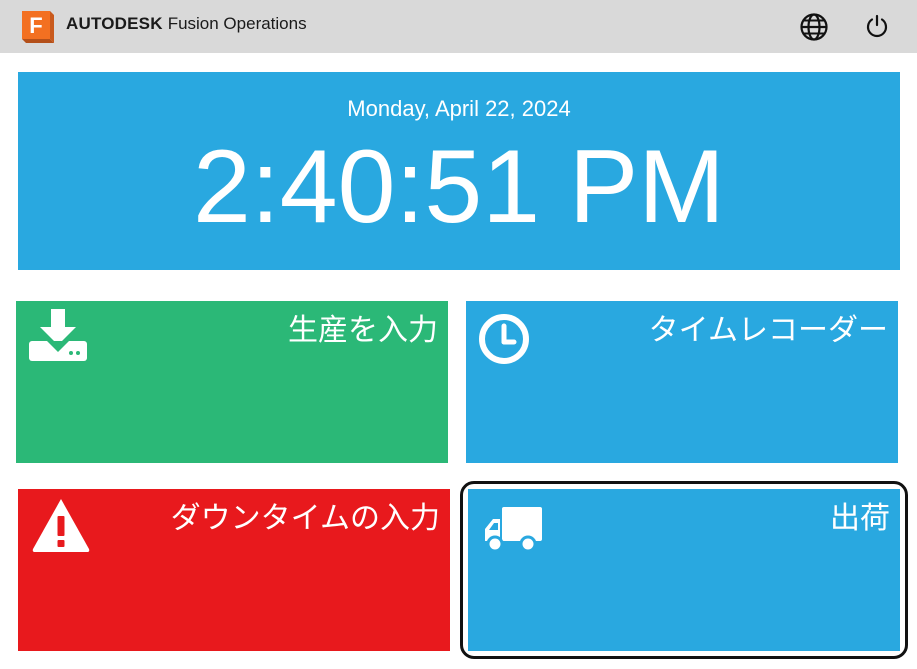  I want to click on product-name: Fusion Operations, so click(237, 23).